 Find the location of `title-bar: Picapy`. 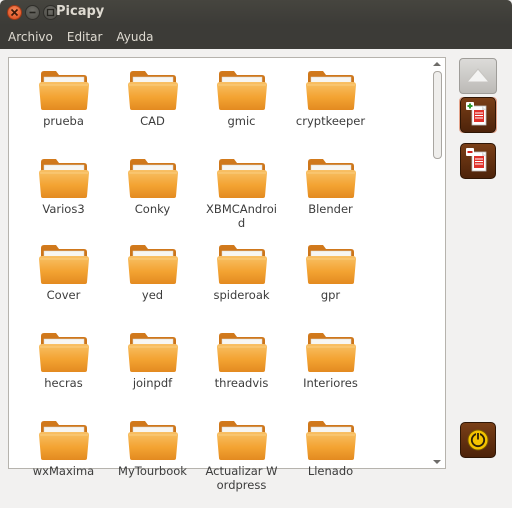

title-bar: Picapy is located at coordinates (256, 12).